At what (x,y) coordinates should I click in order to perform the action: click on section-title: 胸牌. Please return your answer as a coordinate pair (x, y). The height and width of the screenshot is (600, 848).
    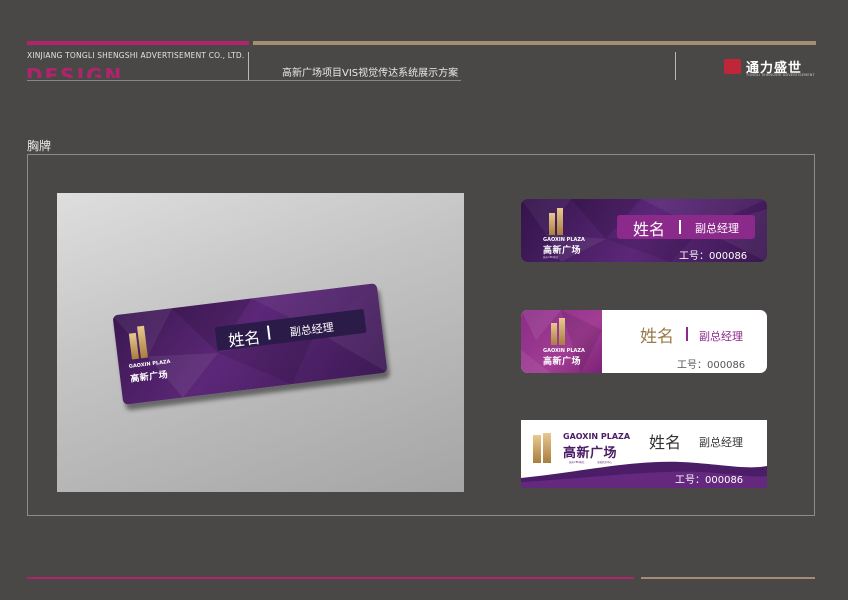
    Looking at the image, I should click on (39, 146).